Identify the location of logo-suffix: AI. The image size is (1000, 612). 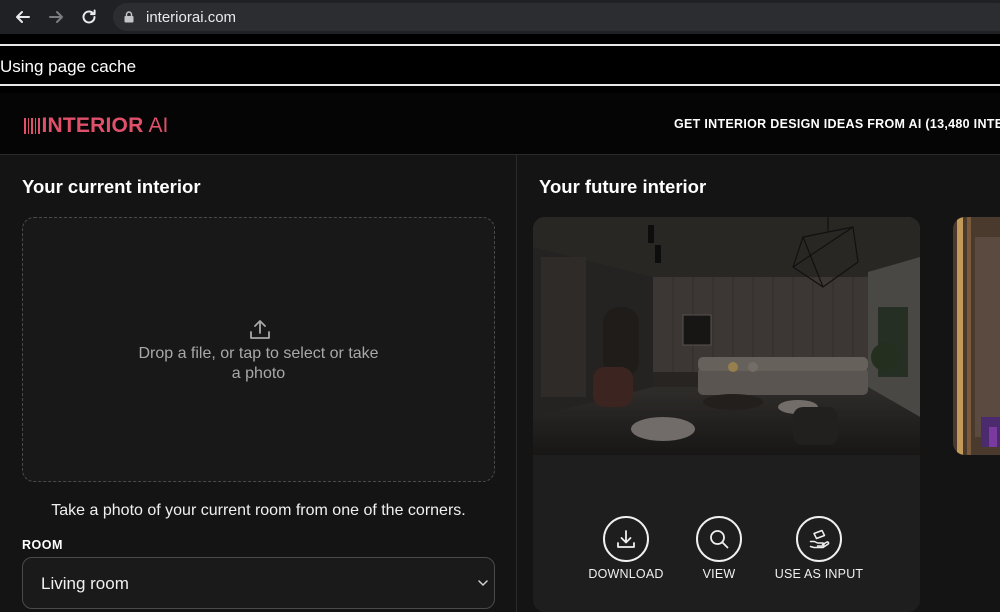
(158, 125).